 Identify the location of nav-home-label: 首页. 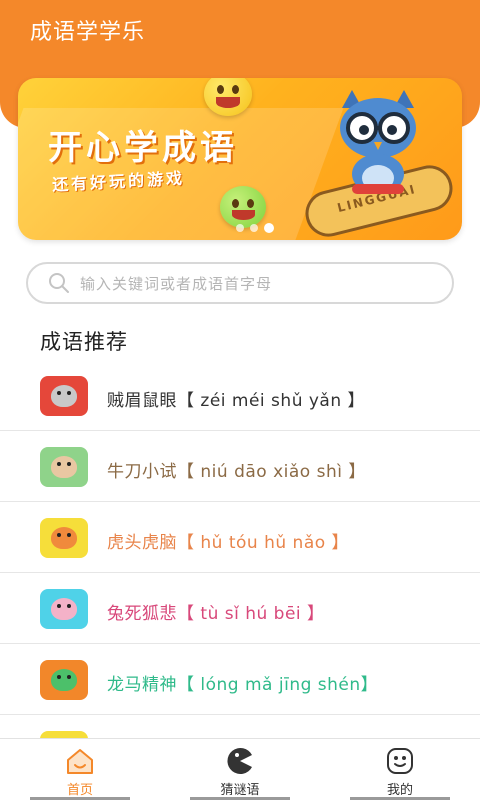
(79, 790).